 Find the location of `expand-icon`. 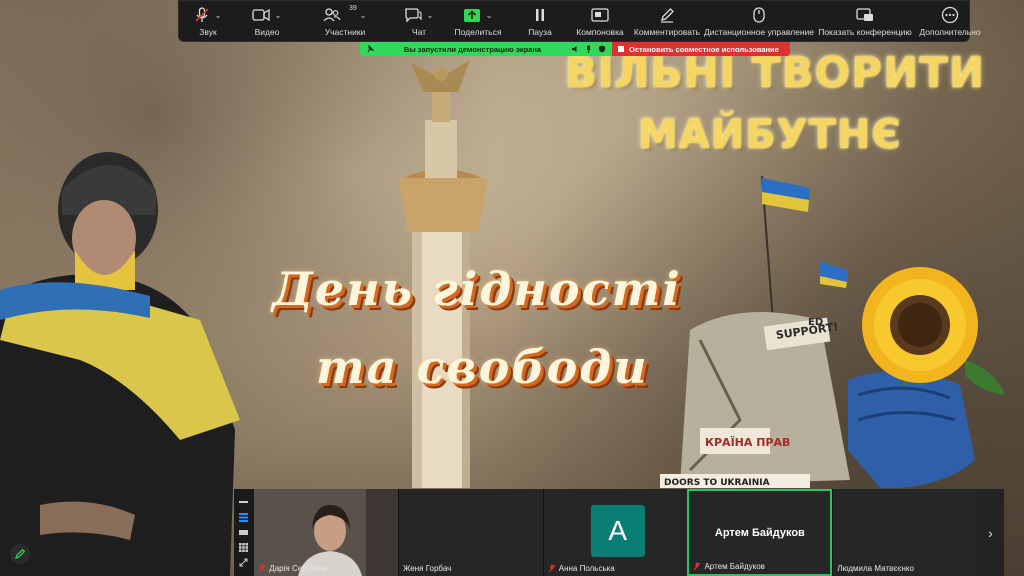

expand-icon is located at coordinates (244, 563).